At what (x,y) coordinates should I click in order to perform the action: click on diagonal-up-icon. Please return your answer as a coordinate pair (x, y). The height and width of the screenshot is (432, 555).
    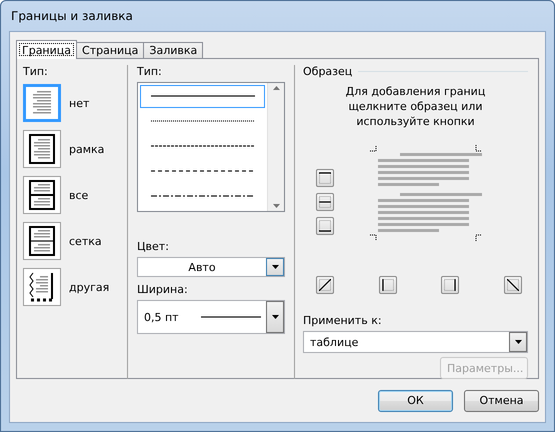
    Looking at the image, I should click on (325, 285).